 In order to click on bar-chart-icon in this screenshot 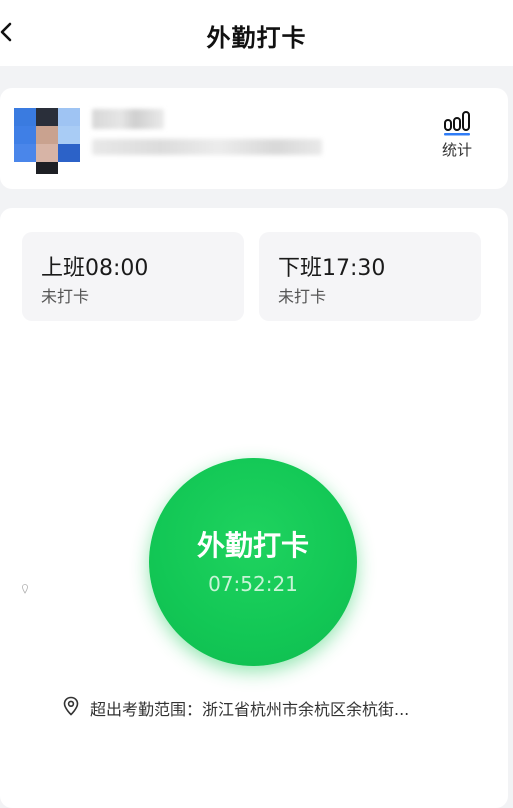, I will do `click(457, 123)`.